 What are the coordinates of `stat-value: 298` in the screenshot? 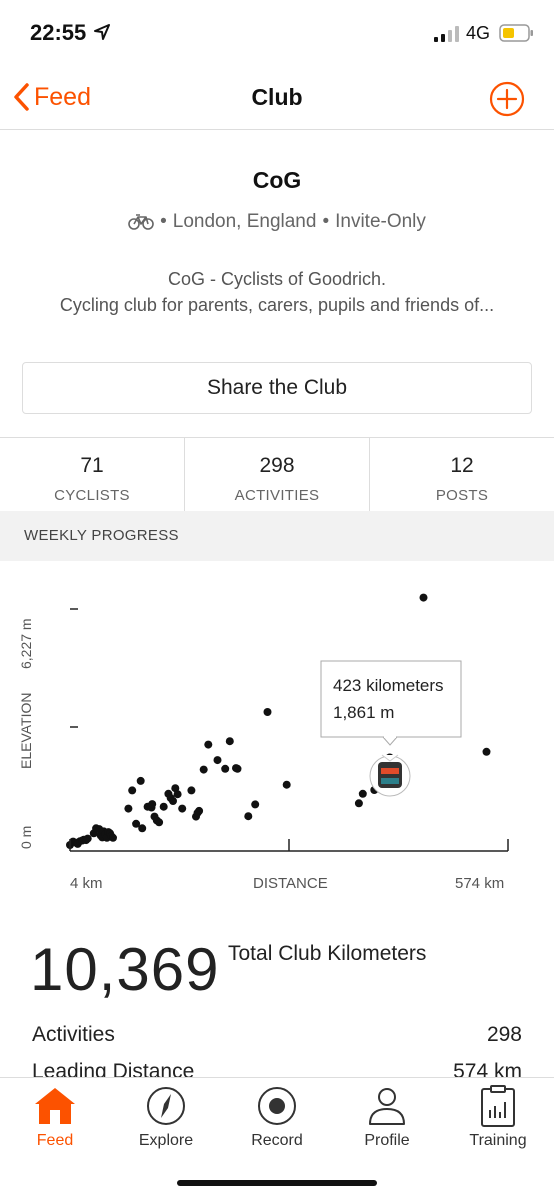 It's located at (277, 465).